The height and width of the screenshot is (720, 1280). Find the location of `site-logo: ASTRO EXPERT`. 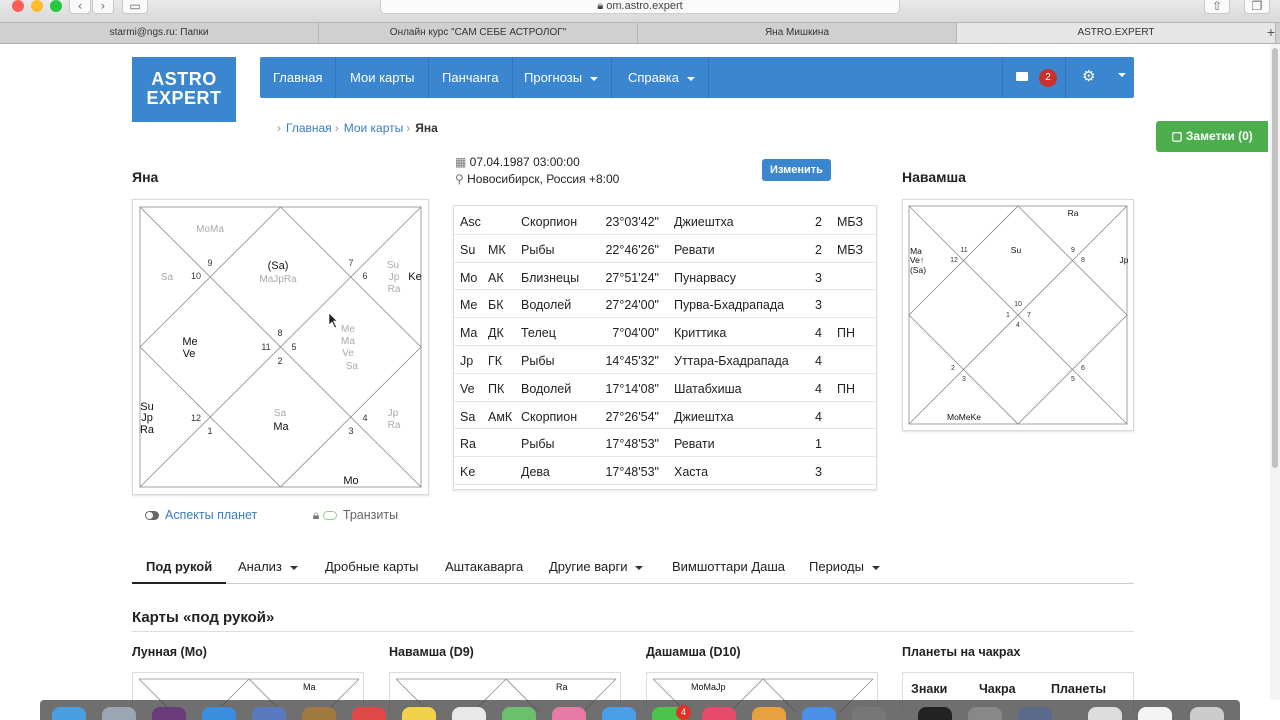

site-logo: ASTRO EXPERT is located at coordinates (184, 89).